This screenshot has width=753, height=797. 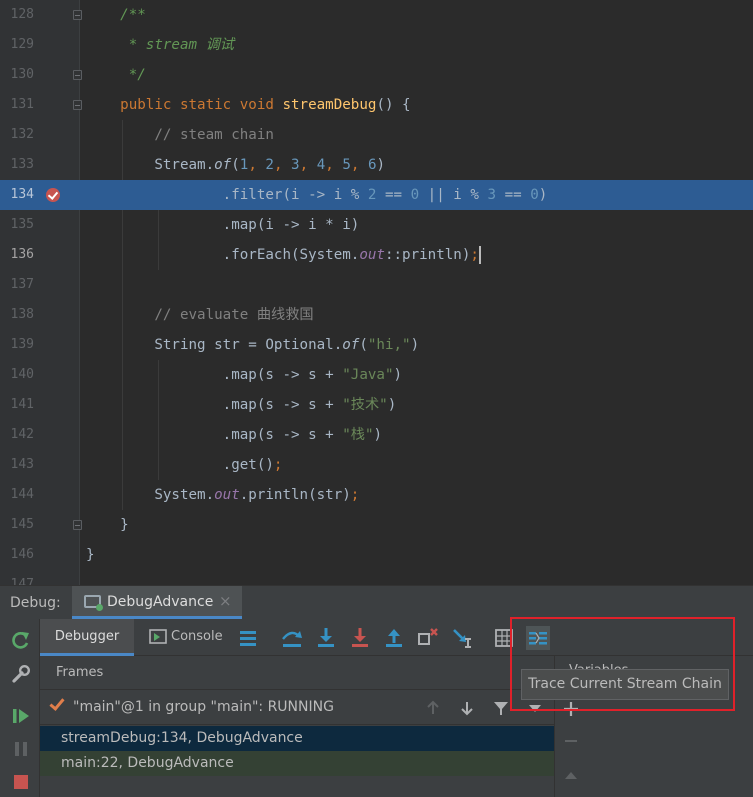 I want to click on debug-session-name: DebugAdvance, so click(x=160, y=602).